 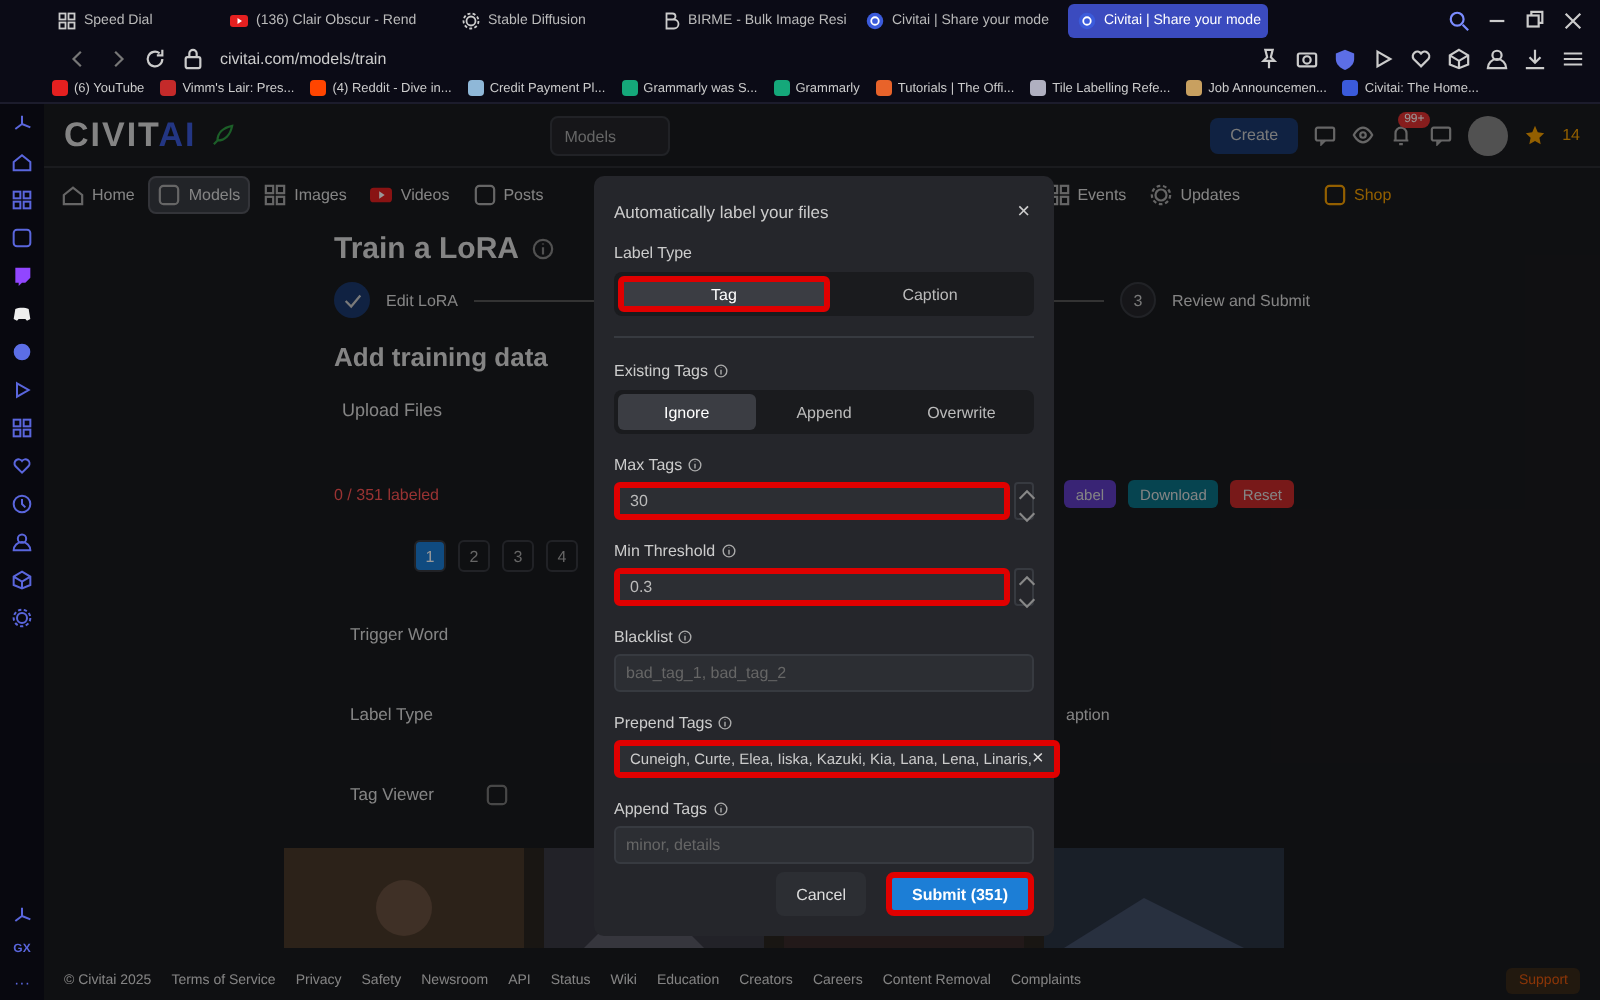 What do you see at coordinates (1254, 135) in the screenshot?
I see `create-button: Create` at bounding box center [1254, 135].